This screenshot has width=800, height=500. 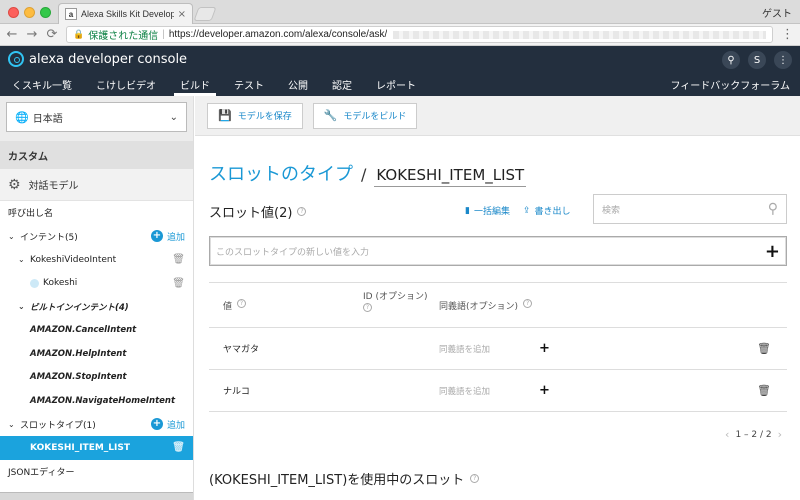 I want to click on chevron-left-icon: ‹, so click(x=727, y=434).